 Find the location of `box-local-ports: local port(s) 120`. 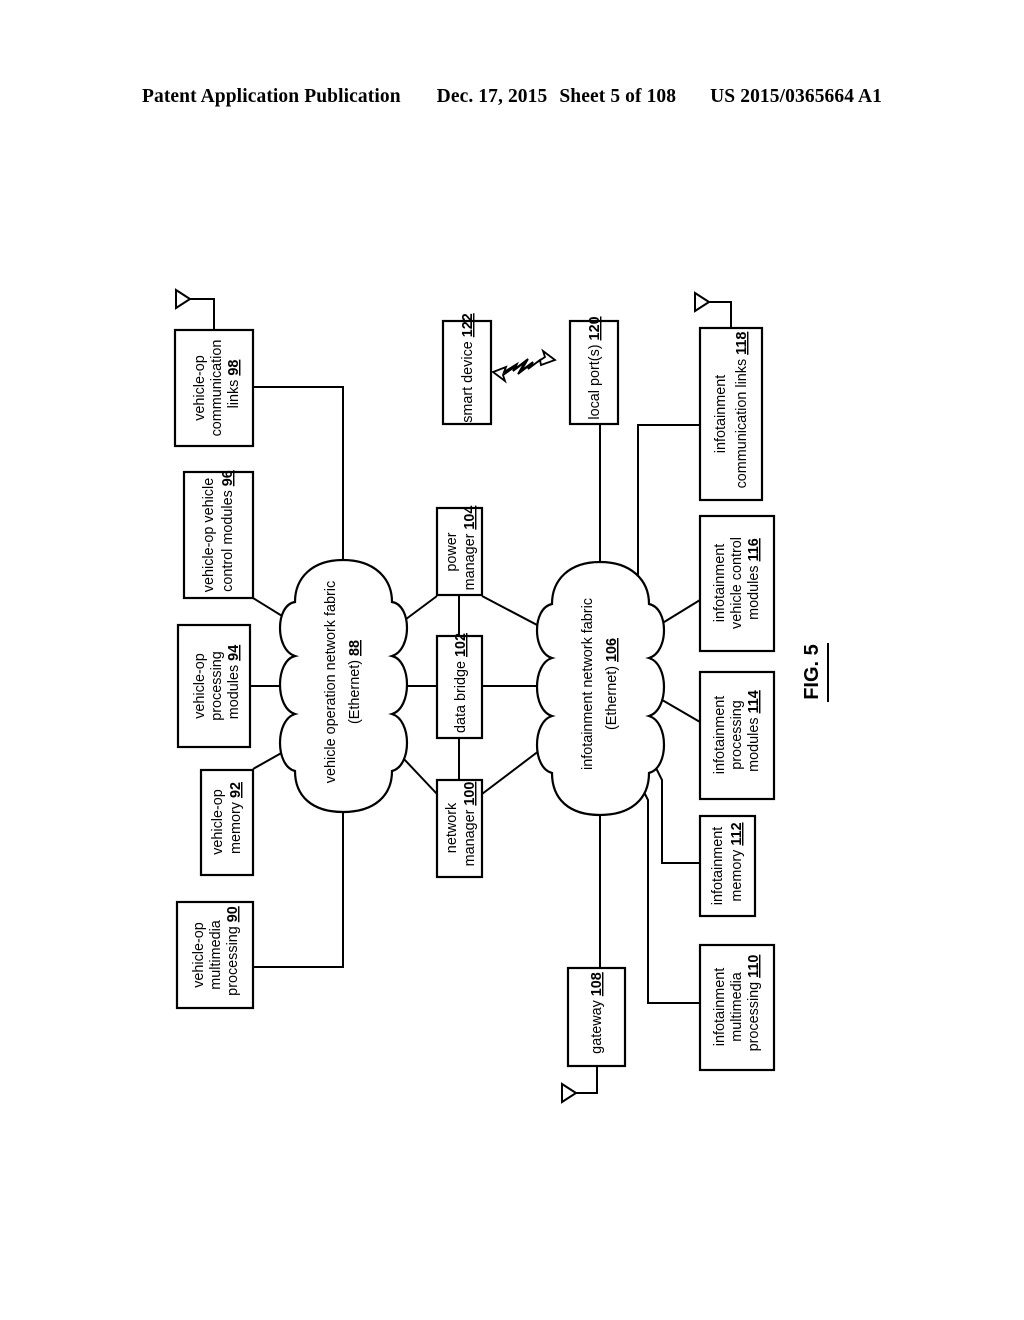

box-local-ports: local port(s) 120 is located at coordinates (594, 371).